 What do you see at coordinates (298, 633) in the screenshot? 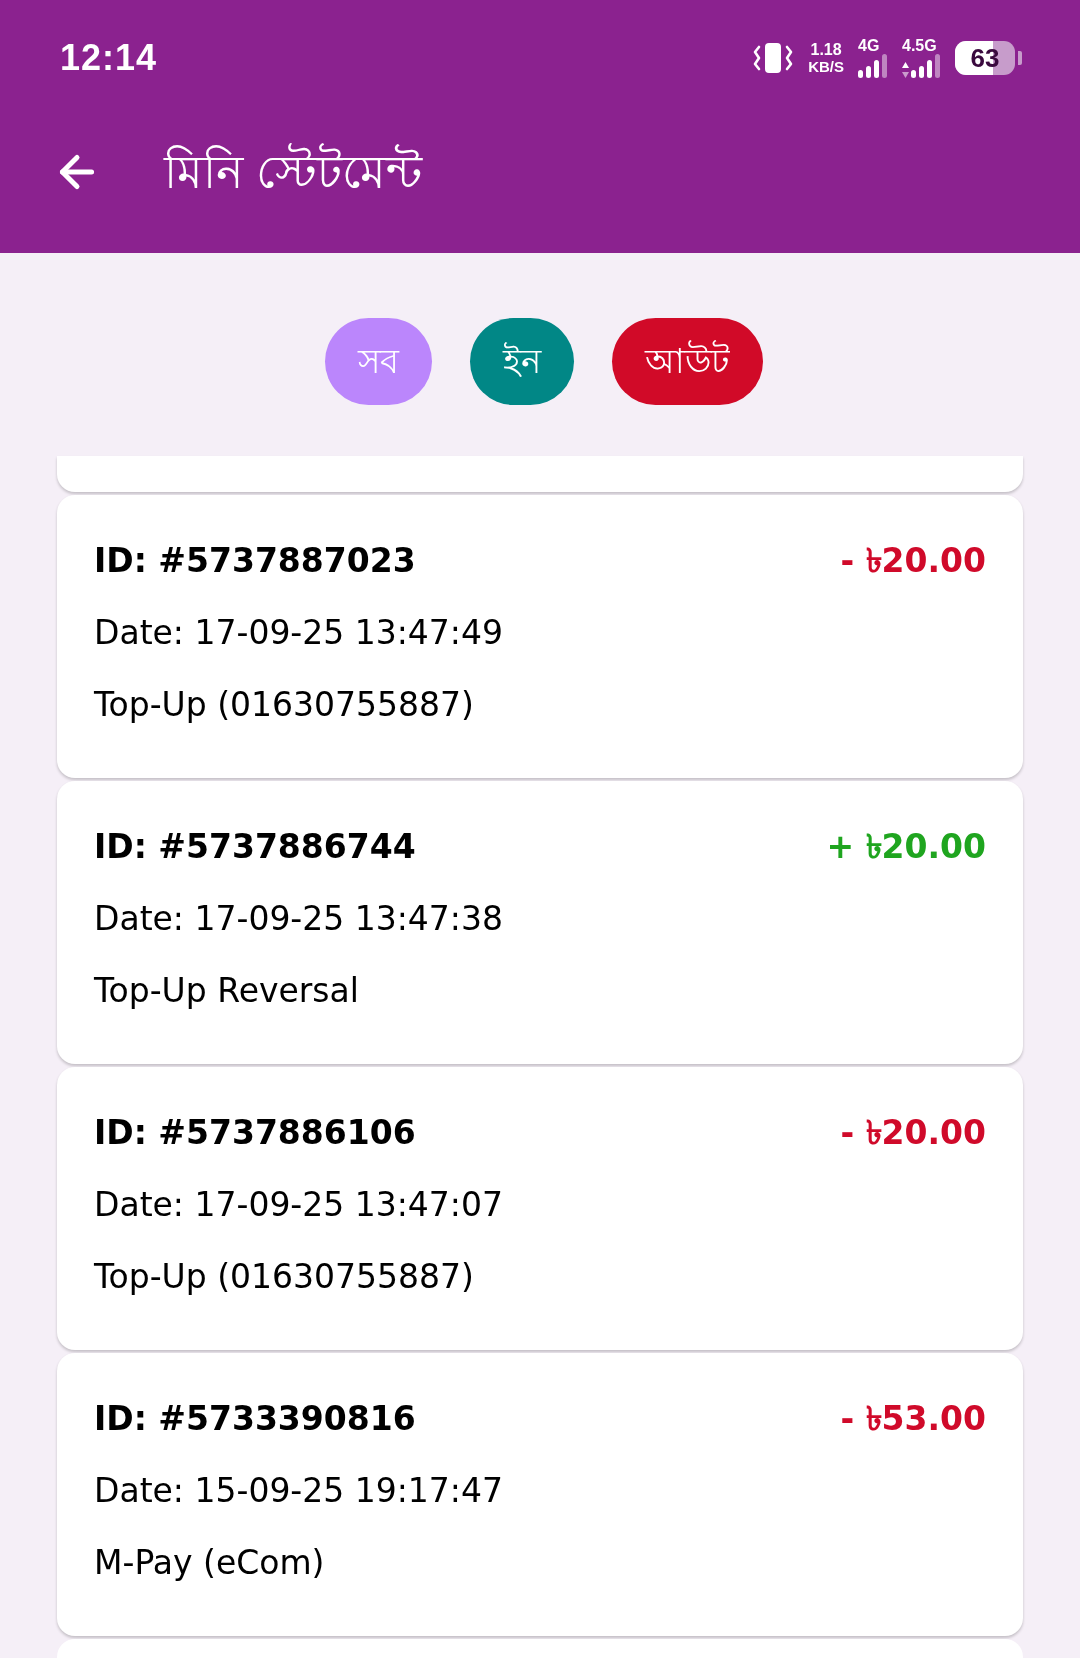
I see `transaction-date: Date: 17-09-25 13:47:49` at bounding box center [298, 633].